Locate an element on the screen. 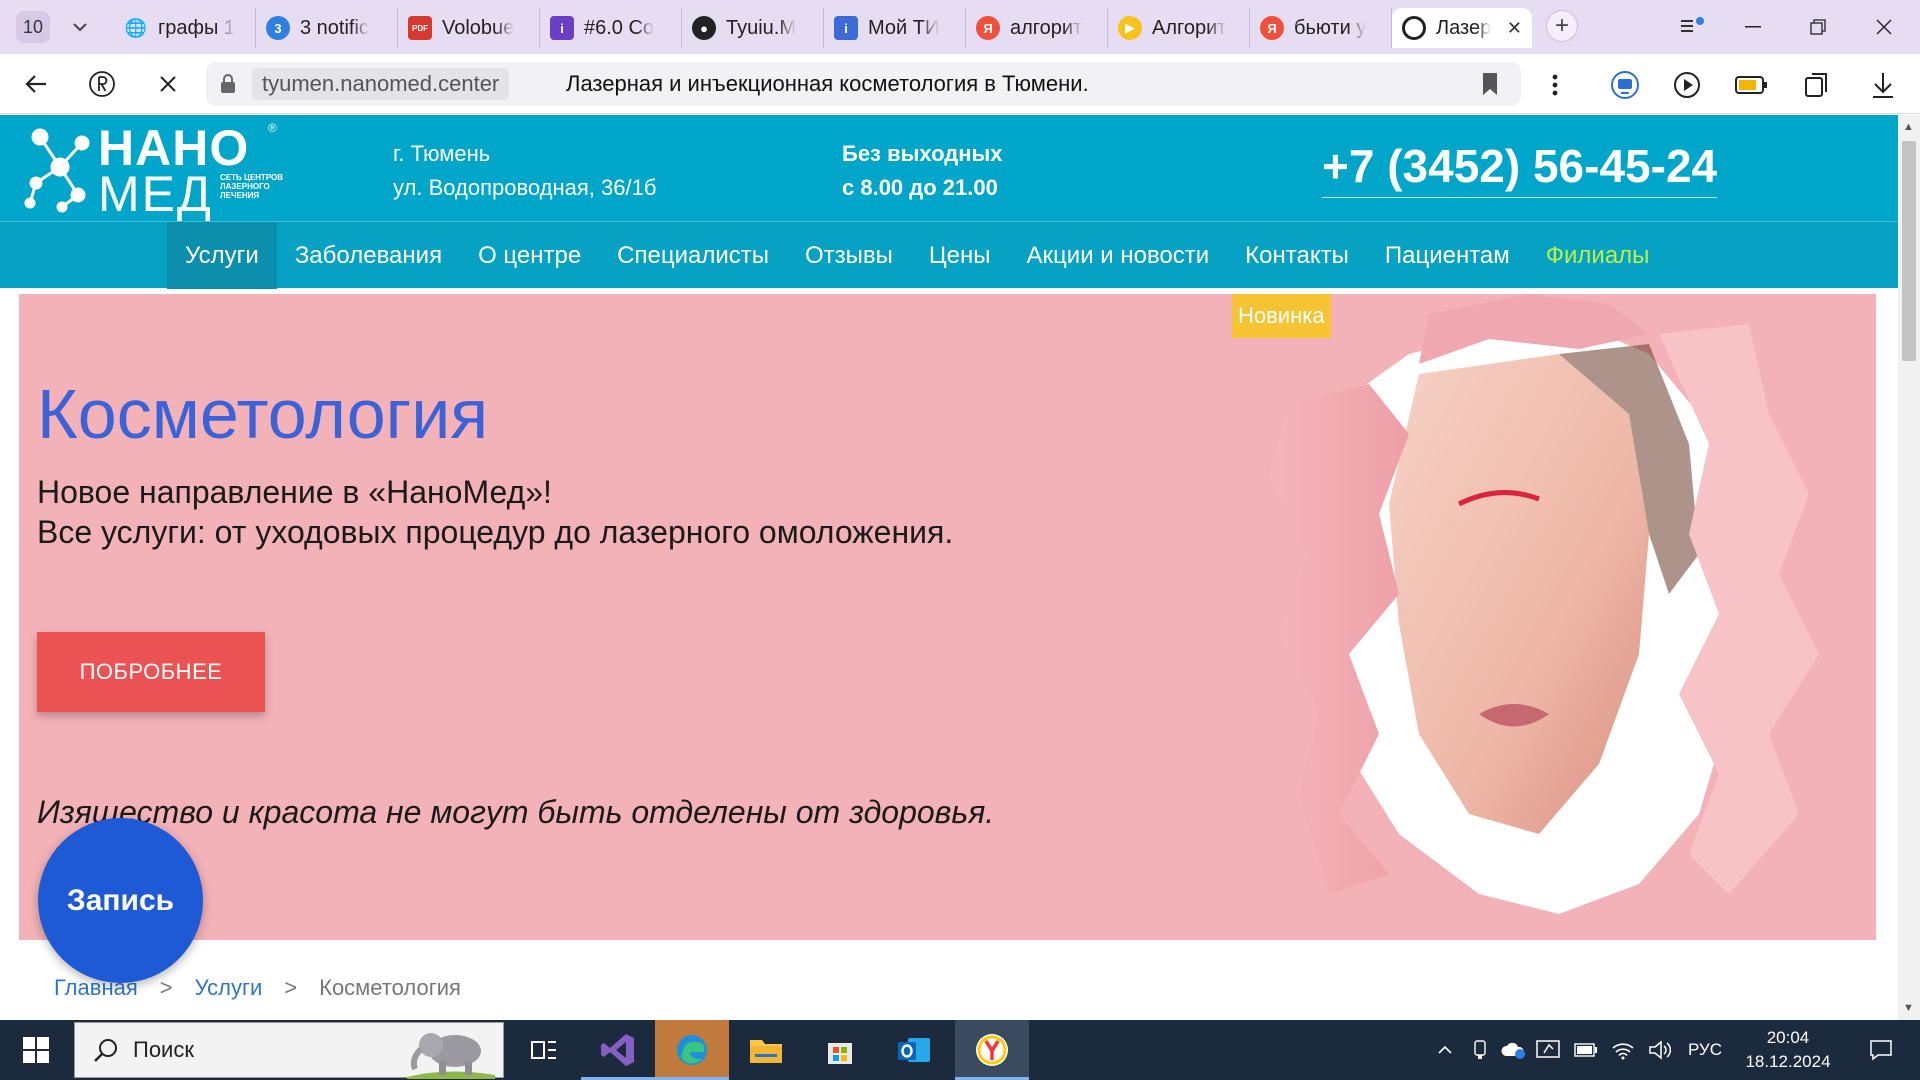  browser-tab: ● Tyuiu.M is located at coordinates (753, 28).